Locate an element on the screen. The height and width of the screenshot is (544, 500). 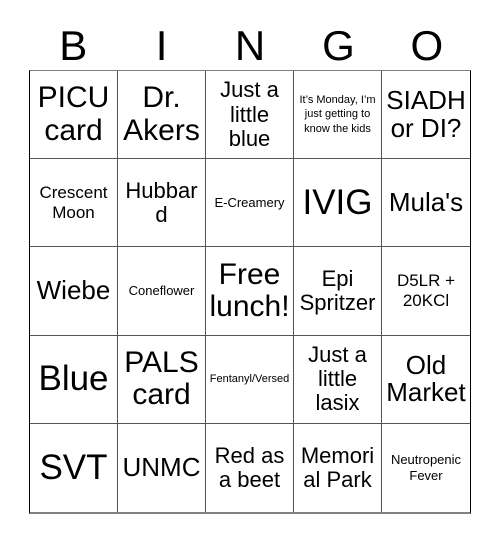
bingo-cell: UNMC is located at coordinates (162, 467).